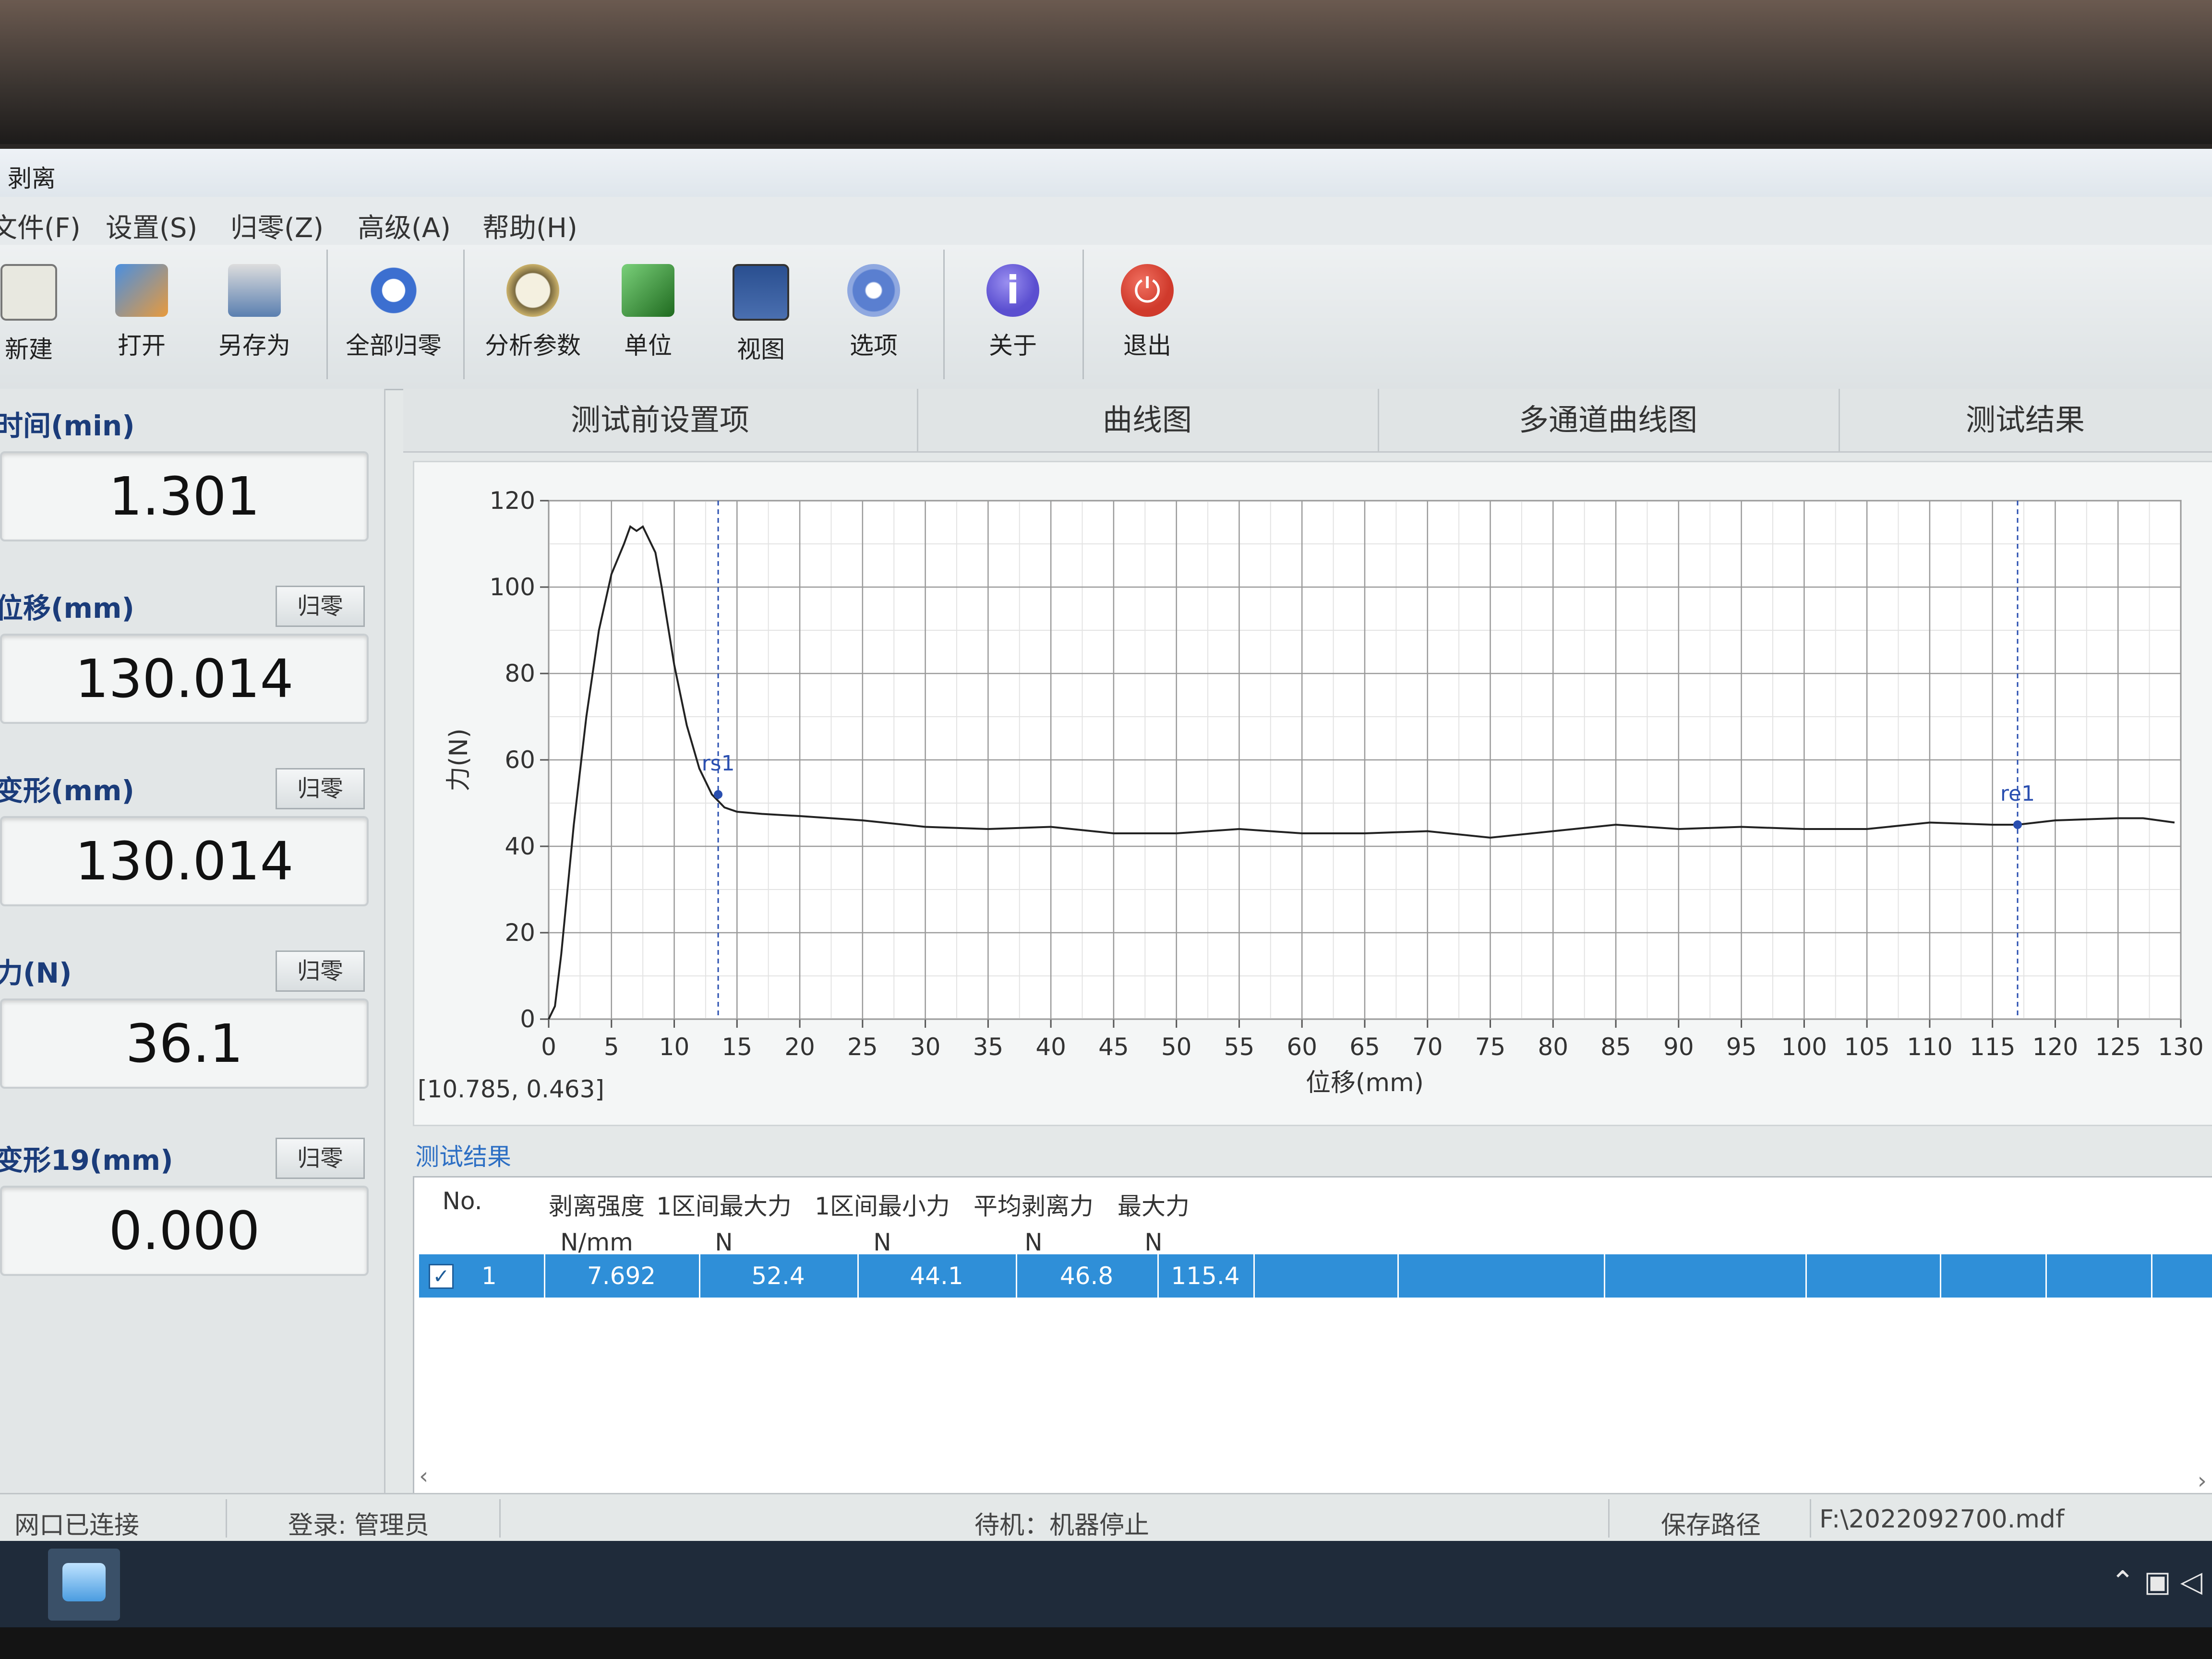 This screenshot has width=2212, height=1659. Describe the element at coordinates (482, 1276) in the screenshot. I see `row-no-cell: ✓ 1` at that location.